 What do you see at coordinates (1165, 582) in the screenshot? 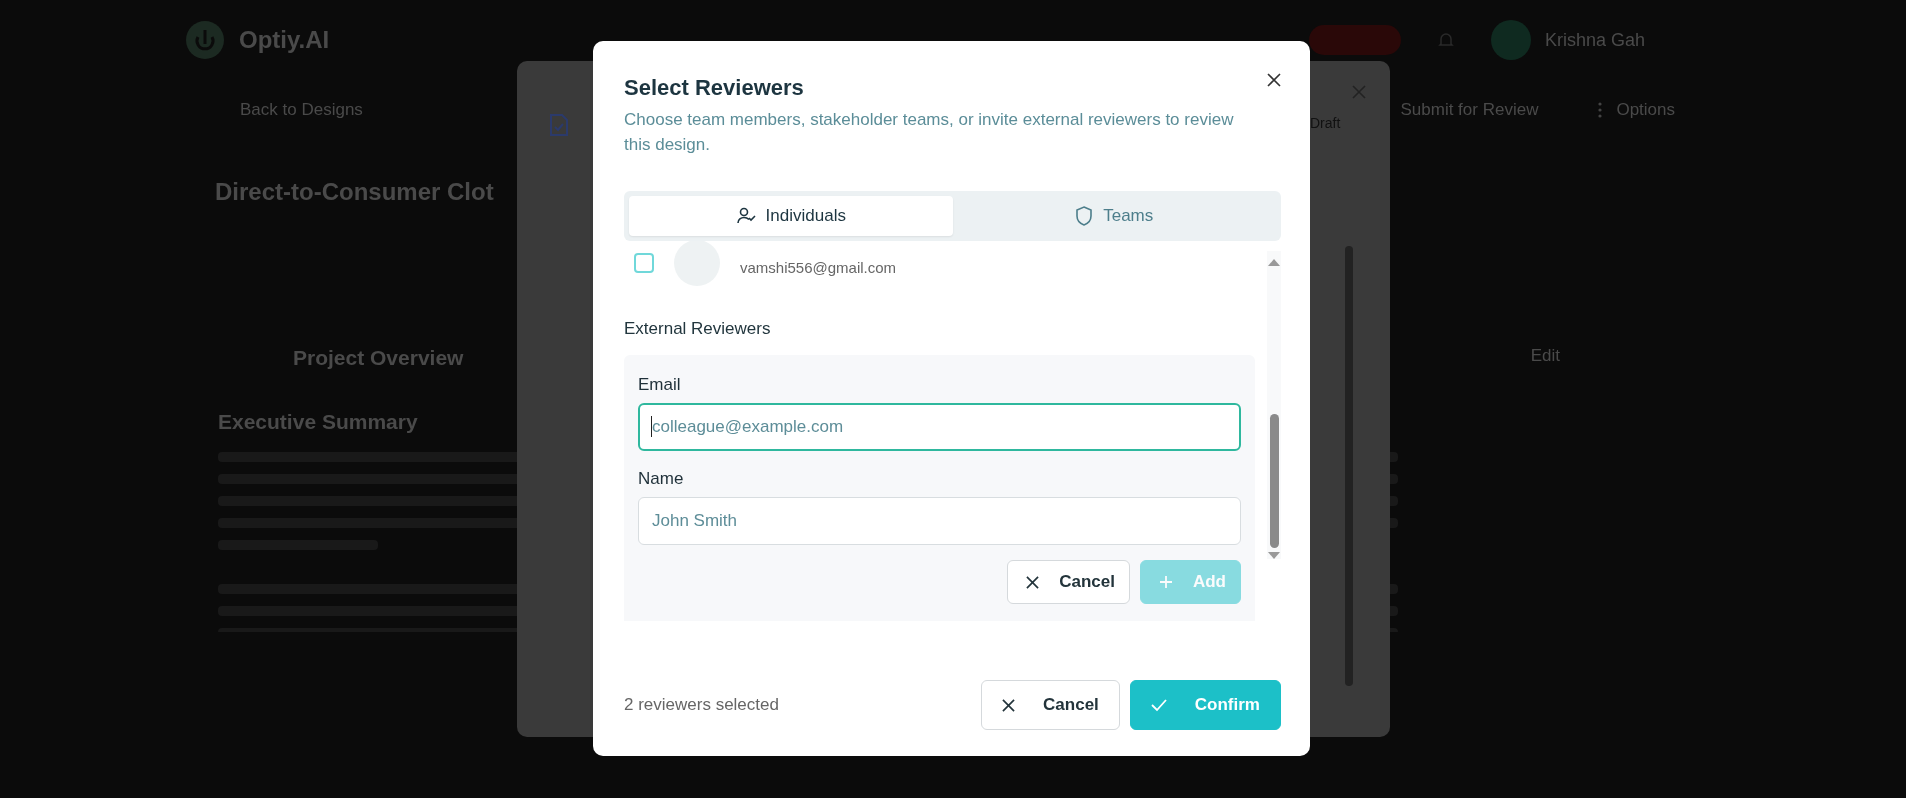
I see `plus-icon` at bounding box center [1165, 582].